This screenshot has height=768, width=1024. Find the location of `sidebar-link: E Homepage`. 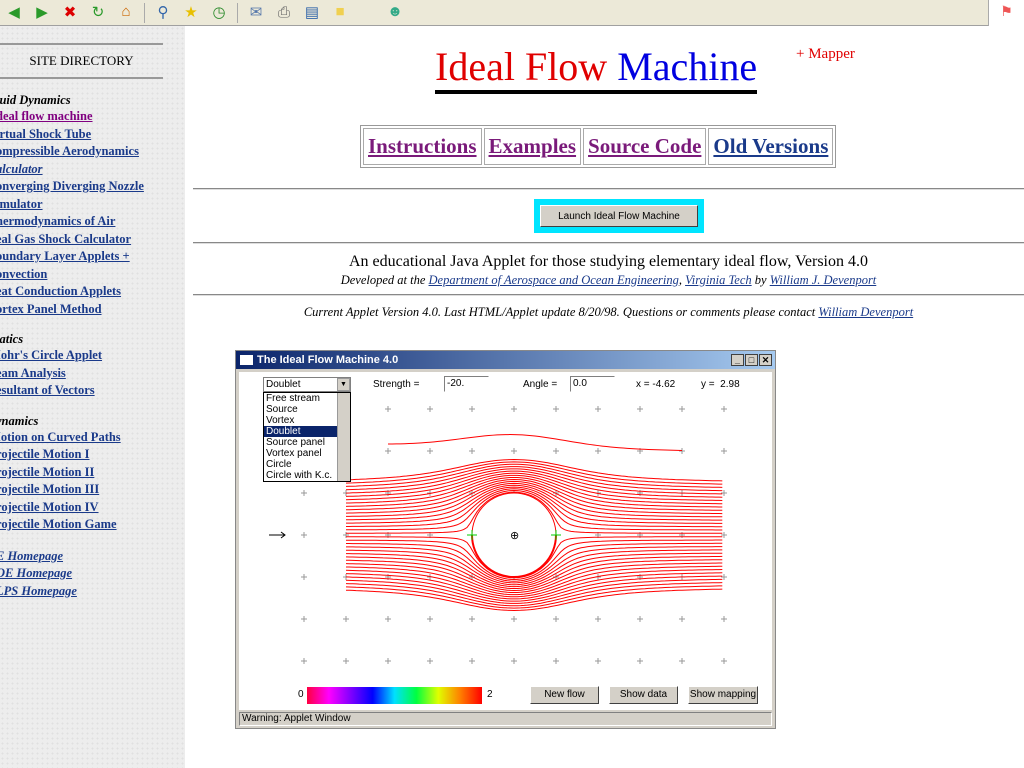

sidebar-link: E Homepage is located at coordinates (92, 557).